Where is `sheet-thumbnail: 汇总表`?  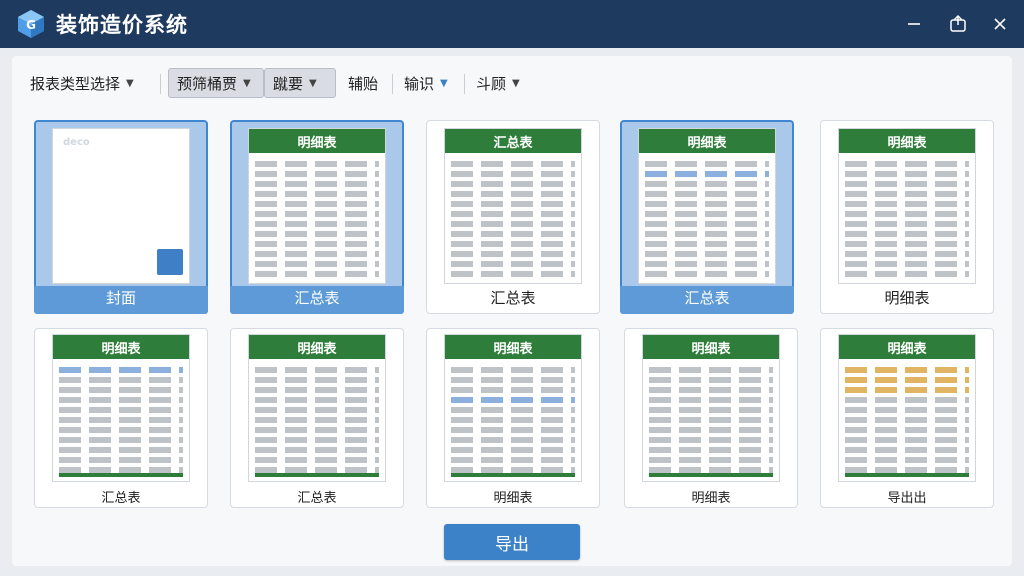 sheet-thumbnail: 汇总表 is located at coordinates (513, 206).